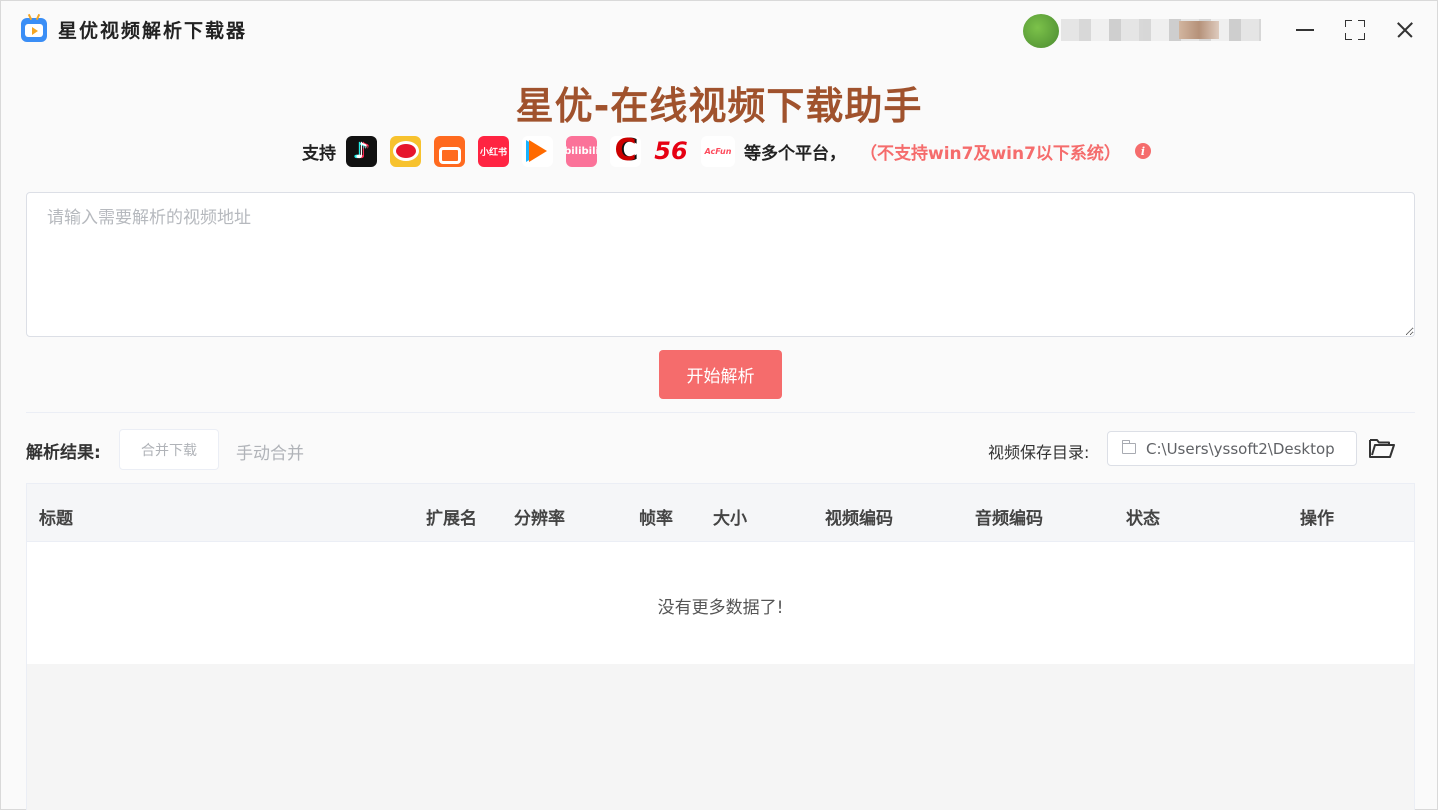 This screenshot has width=1438, height=810. Describe the element at coordinates (719, 106) in the screenshot. I see `hero-title: 星优-在线视频下载助手` at that location.